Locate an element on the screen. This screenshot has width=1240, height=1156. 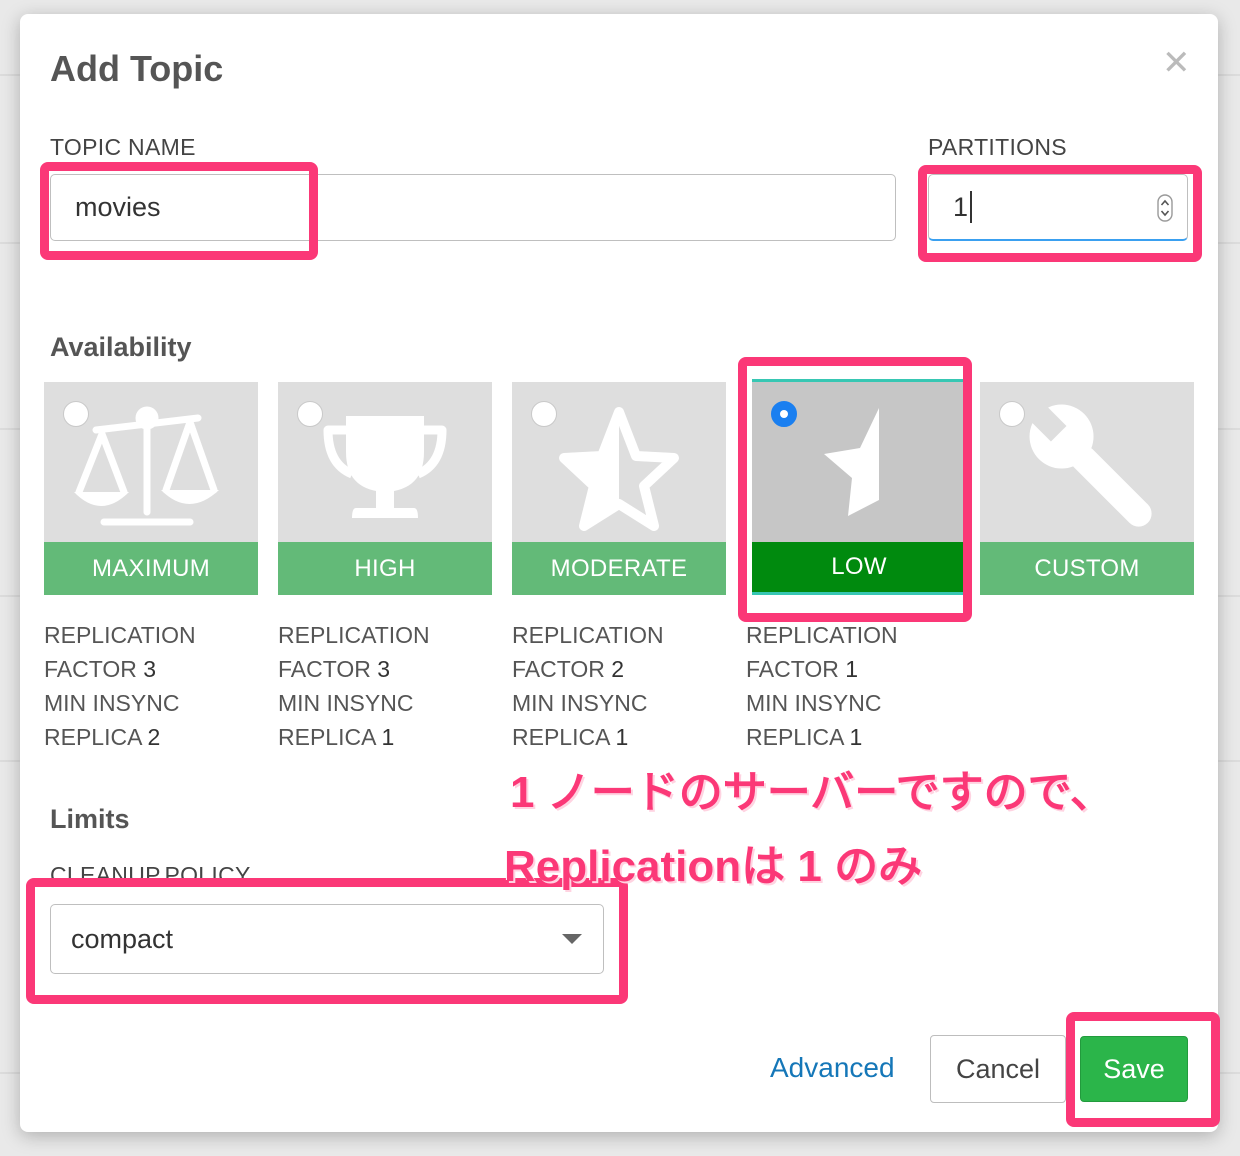
option-label-high: HIGH is located at coordinates (385, 568).